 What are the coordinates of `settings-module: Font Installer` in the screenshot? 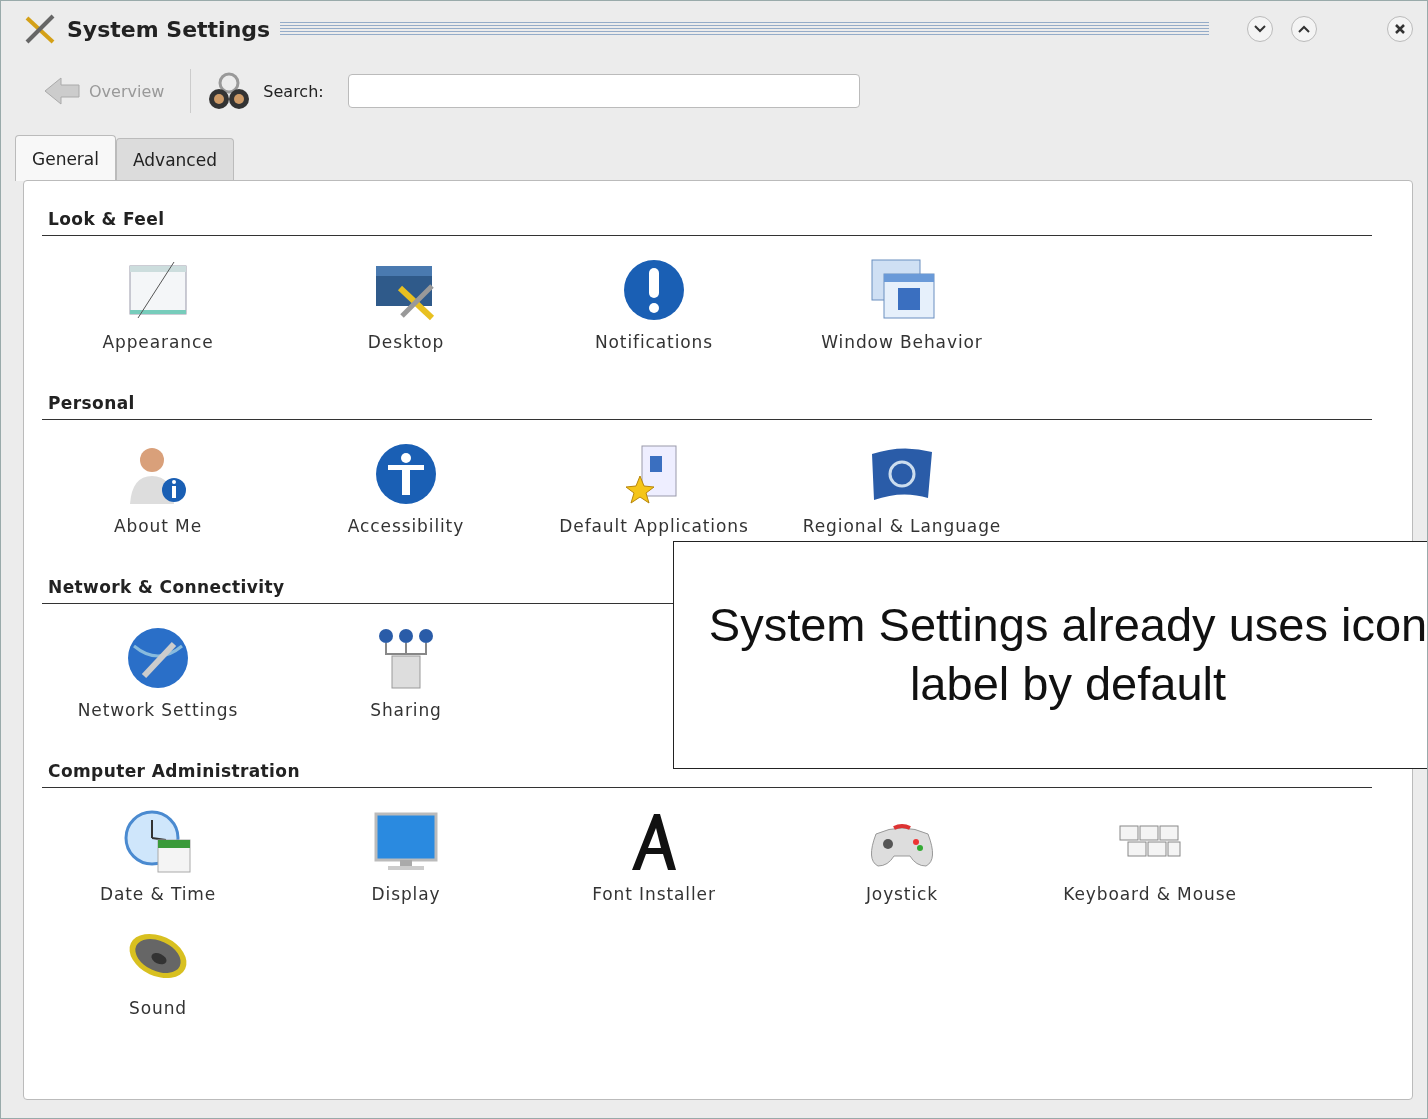 It's located at (654, 857).